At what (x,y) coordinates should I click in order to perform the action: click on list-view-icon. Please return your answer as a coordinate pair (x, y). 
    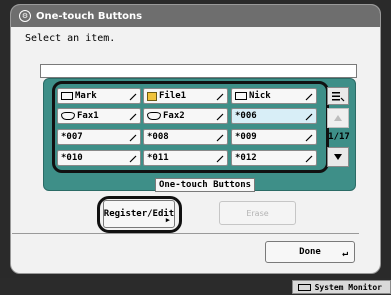
    Looking at the image, I should click on (338, 97).